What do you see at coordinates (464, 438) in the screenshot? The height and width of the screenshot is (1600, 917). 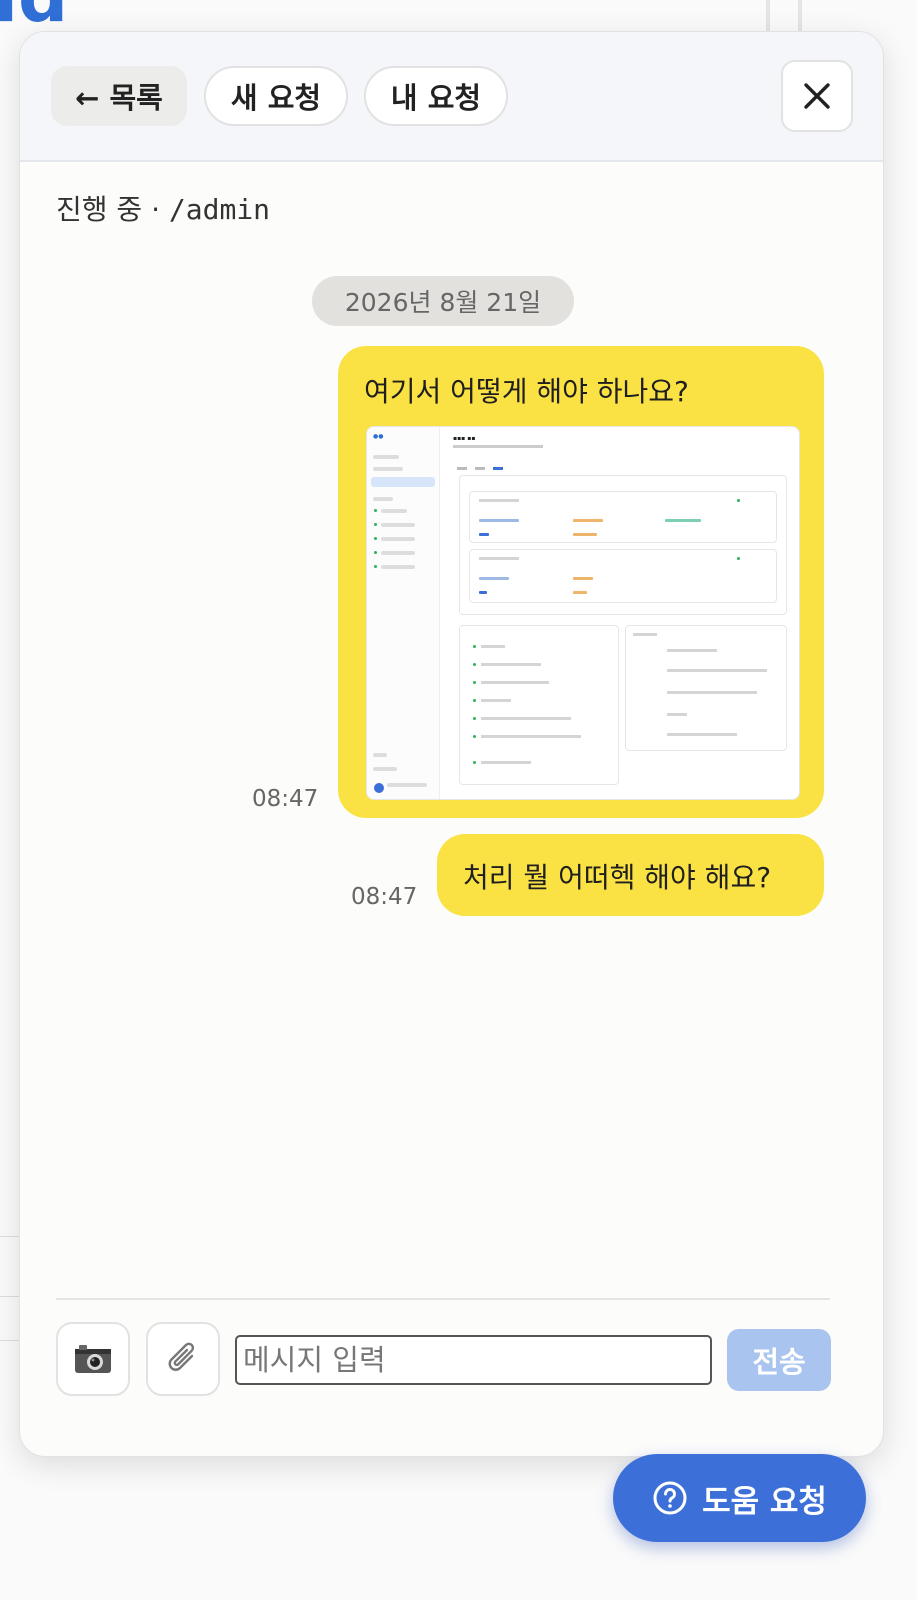 I see `thumbnail-title: ▪▪▪ ▪▪` at bounding box center [464, 438].